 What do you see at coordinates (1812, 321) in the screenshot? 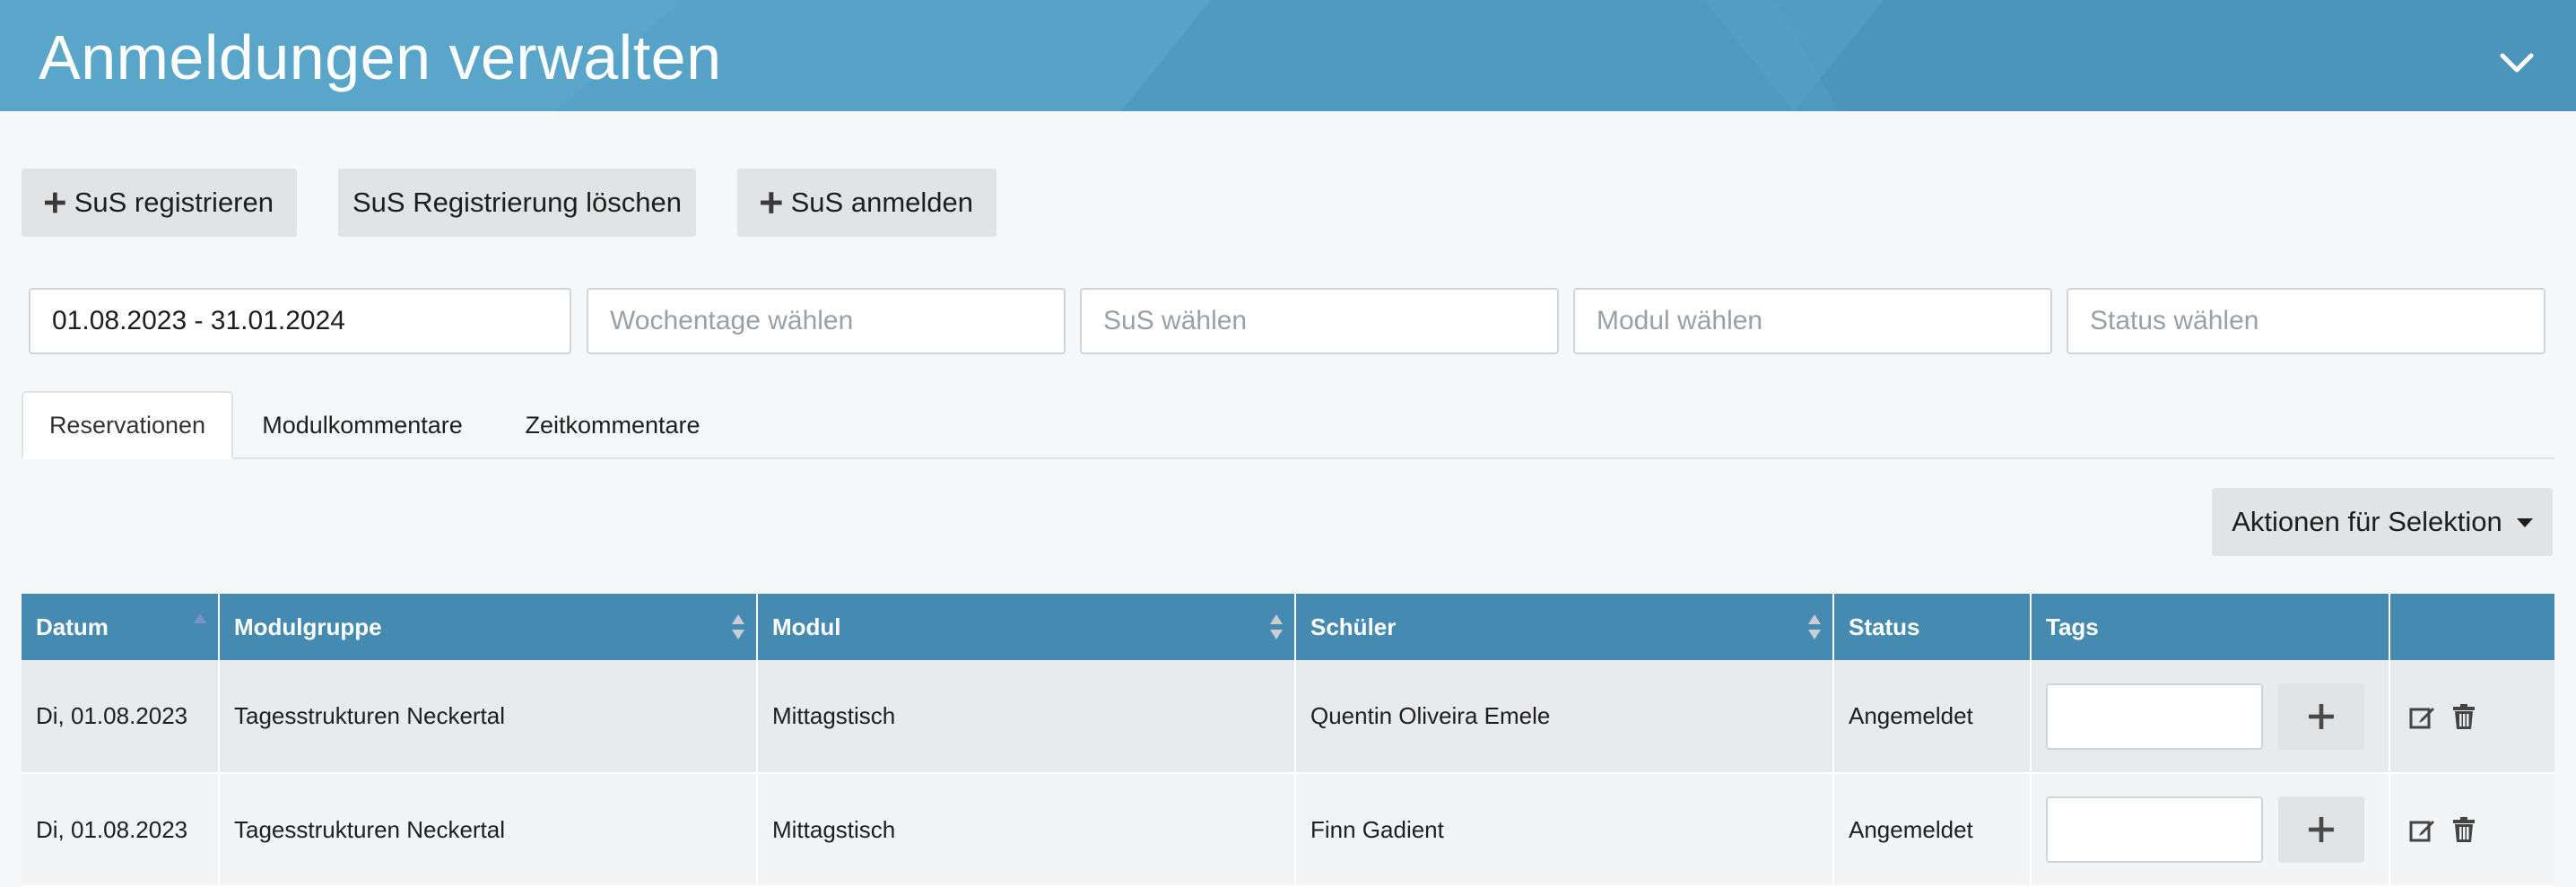
I see `module-select` at bounding box center [1812, 321].